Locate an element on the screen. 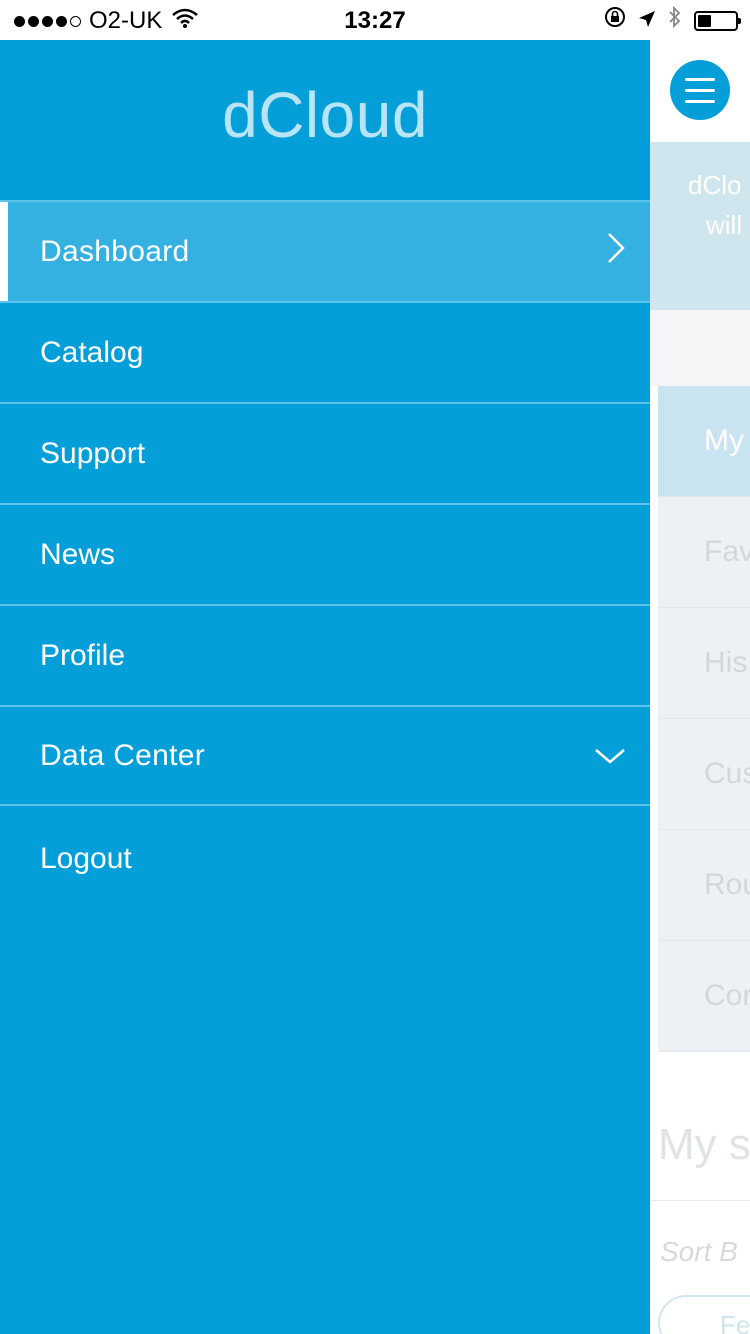 The width and height of the screenshot is (750, 1334). list-item: Rou is located at coordinates (704, 885).